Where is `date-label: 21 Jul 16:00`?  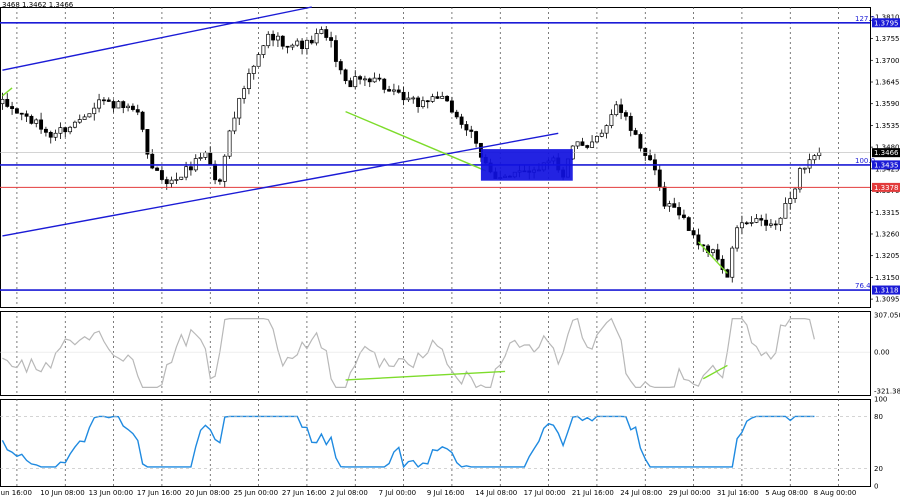
date-label: 21 Jul 16:00 is located at coordinates (593, 493).